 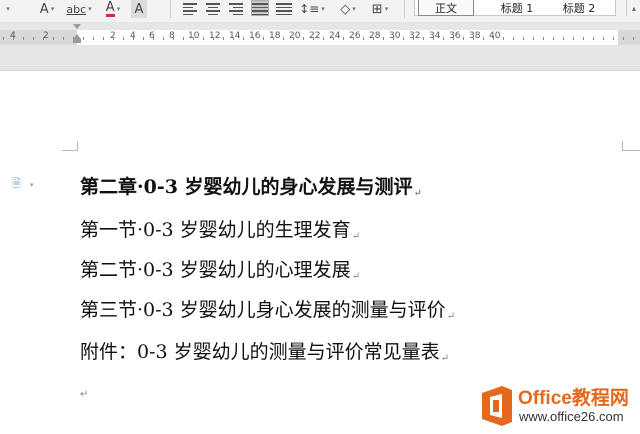 What do you see at coordinates (284, 8) in the screenshot?
I see `distributed-icon` at bounding box center [284, 8].